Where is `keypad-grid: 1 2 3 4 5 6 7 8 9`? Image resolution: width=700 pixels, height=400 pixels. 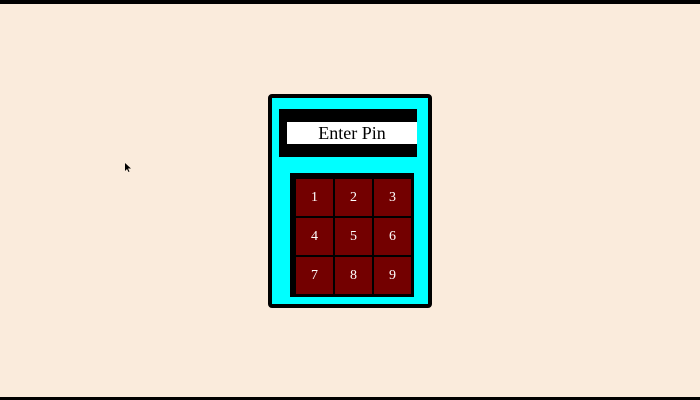
keypad-grid: 1 2 3 4 5 6 7 8 9 is located at coordinates (353, 236).